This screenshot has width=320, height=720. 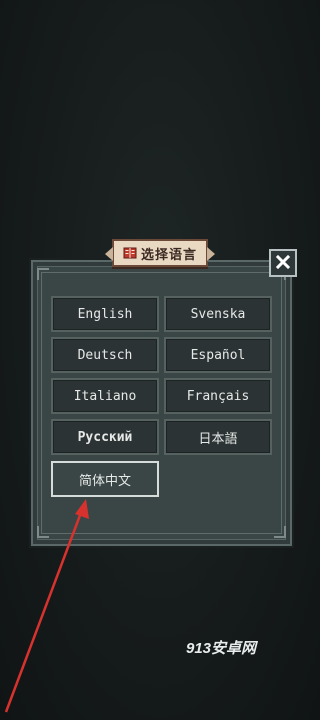 What do you see at coordinates (221, 648) in the screenshot?
I see `watermark: 913安卓网` at bounding box center [221, 648].